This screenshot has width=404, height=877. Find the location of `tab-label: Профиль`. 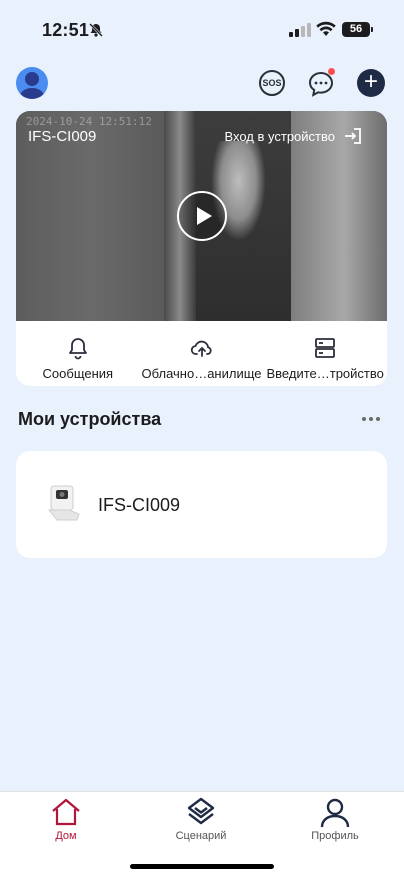

tab-label: Профиль is located at coordinates (335, 836).